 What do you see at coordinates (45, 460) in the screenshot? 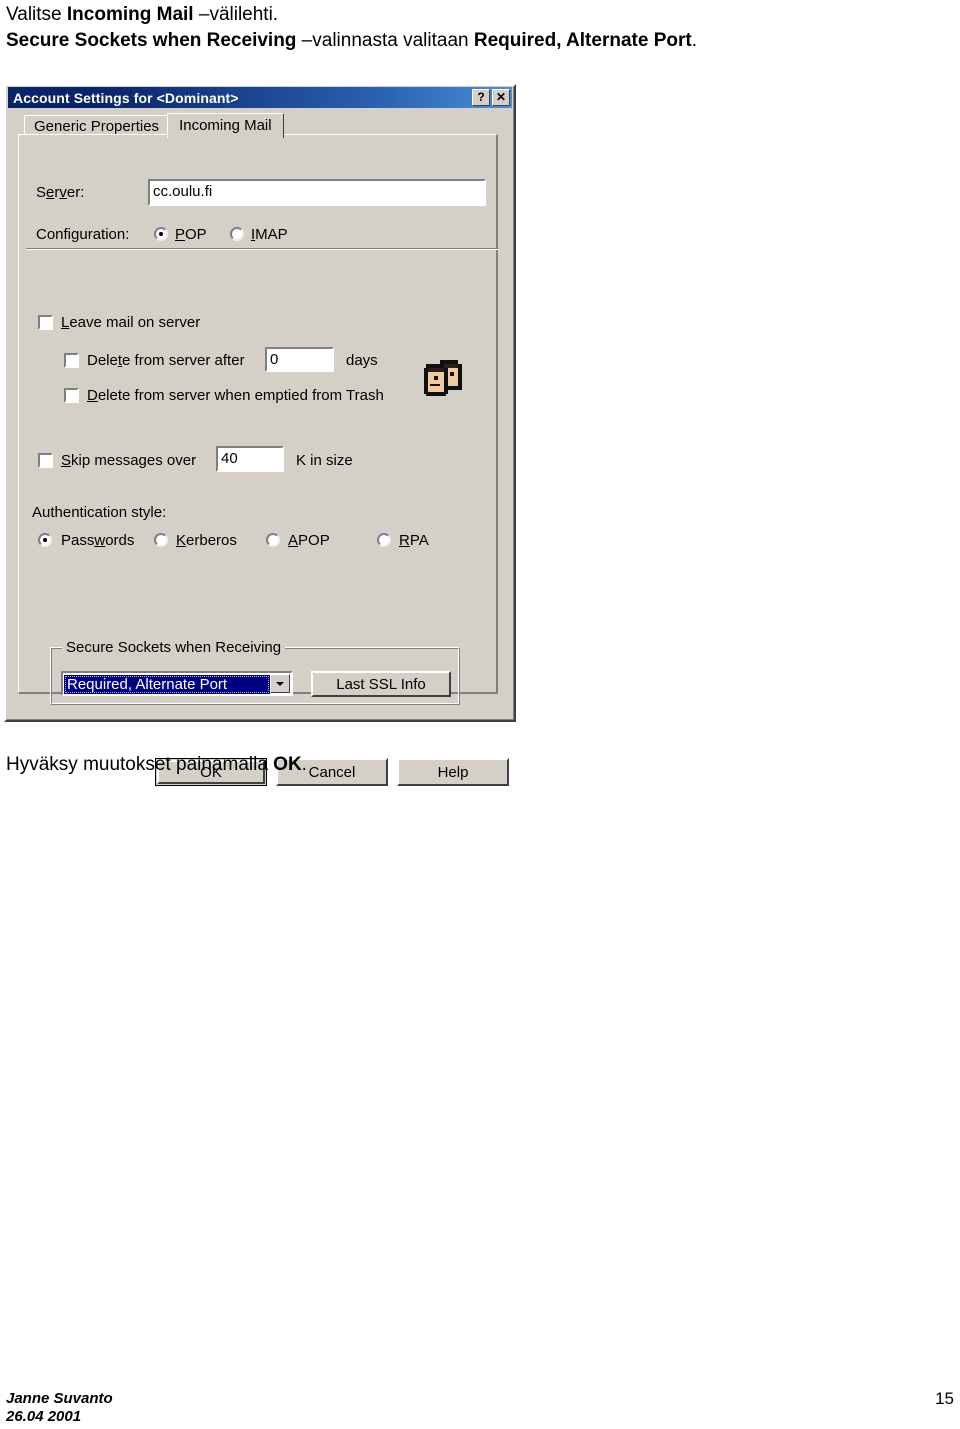
I see `checkbox-skip-messages-over` at bounding box center [45, 460].